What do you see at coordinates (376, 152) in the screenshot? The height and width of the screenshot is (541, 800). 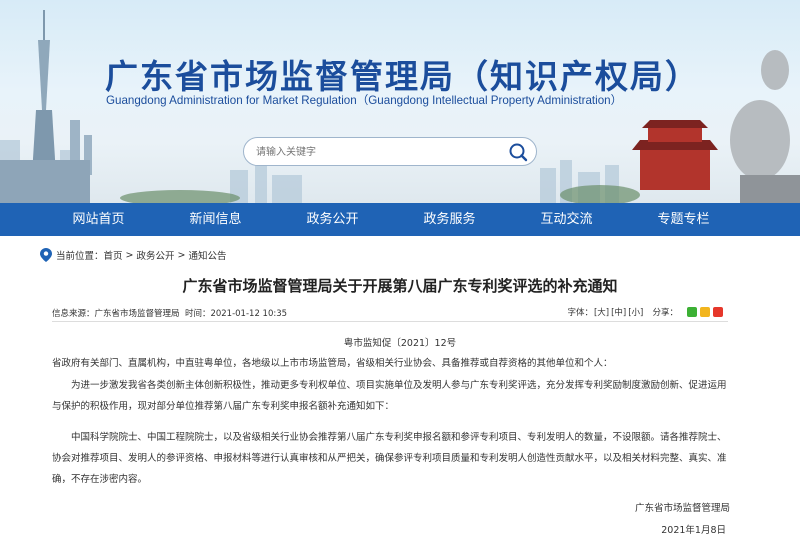 I see `search-input` at bounding box center [376, 152].